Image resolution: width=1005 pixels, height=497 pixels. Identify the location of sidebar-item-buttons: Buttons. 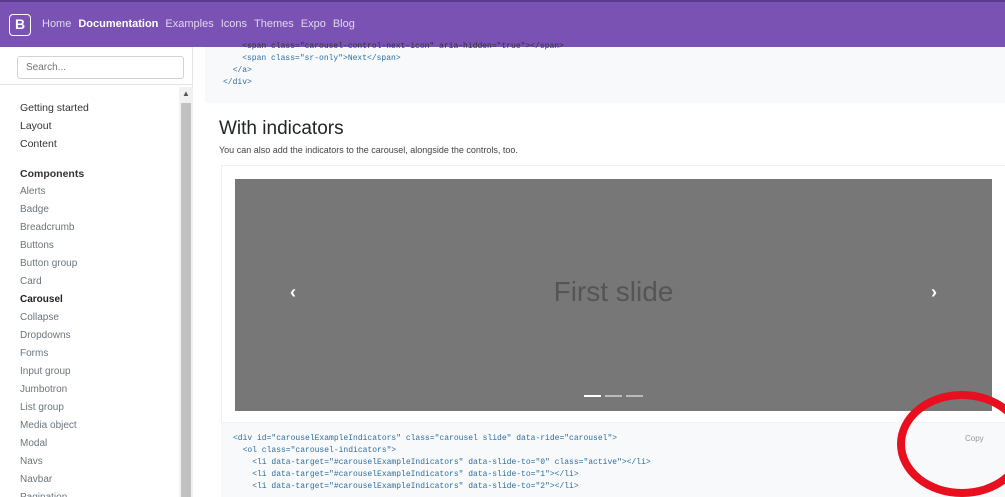
(100, 246).